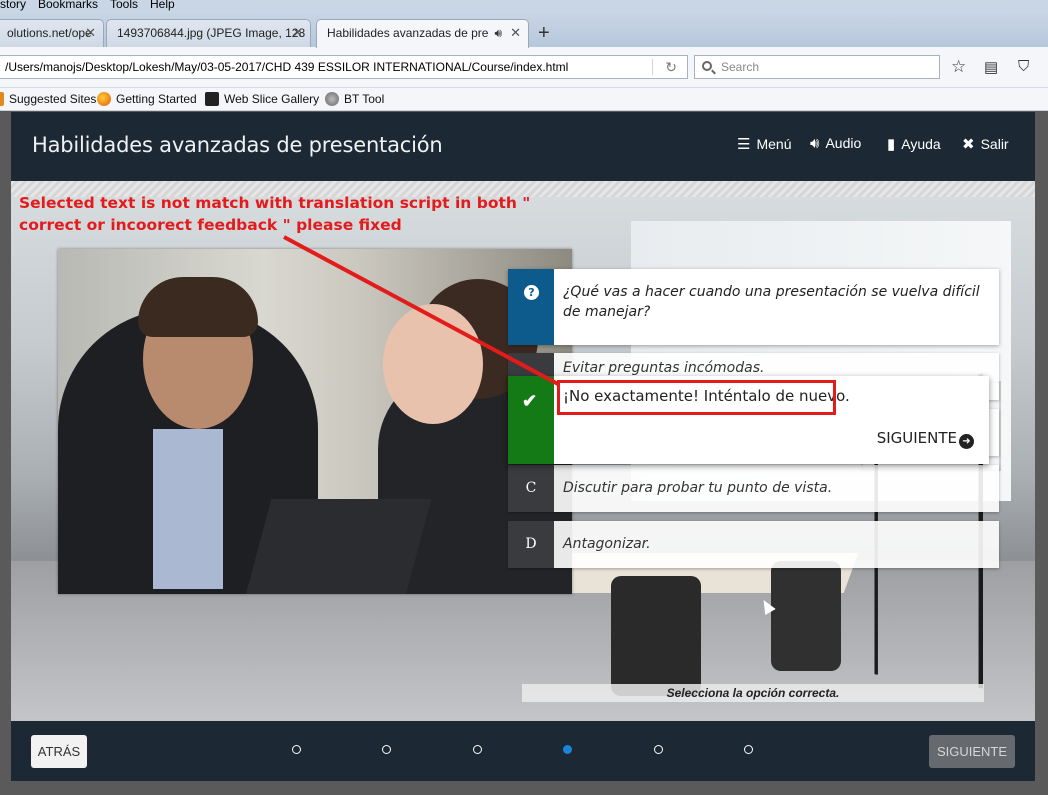 The width and height of the screenshot is (1048, 795). I want to click on option-d: D Antagonizar., so click(753, 544).